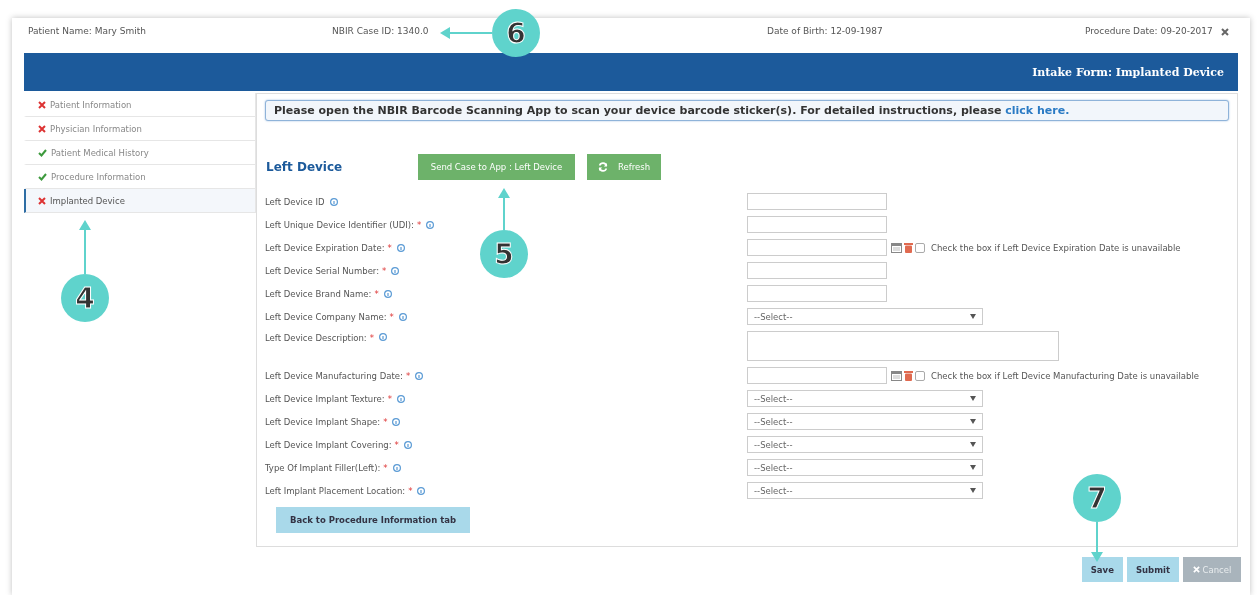  I want to click on date-of-birth: Date of Birth: 12-09-1987, so click(825, 32).